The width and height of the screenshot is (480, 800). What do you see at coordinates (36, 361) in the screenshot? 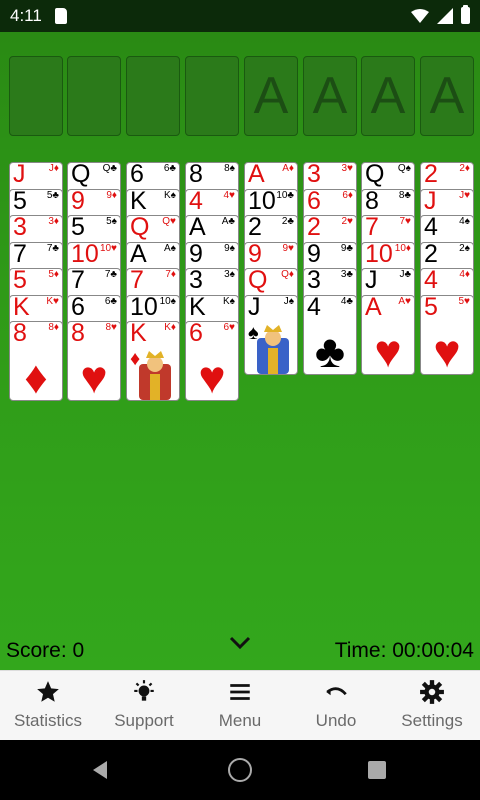
I see `playing-card: 8 8♦ ♦` at bounding box center [36, 361].